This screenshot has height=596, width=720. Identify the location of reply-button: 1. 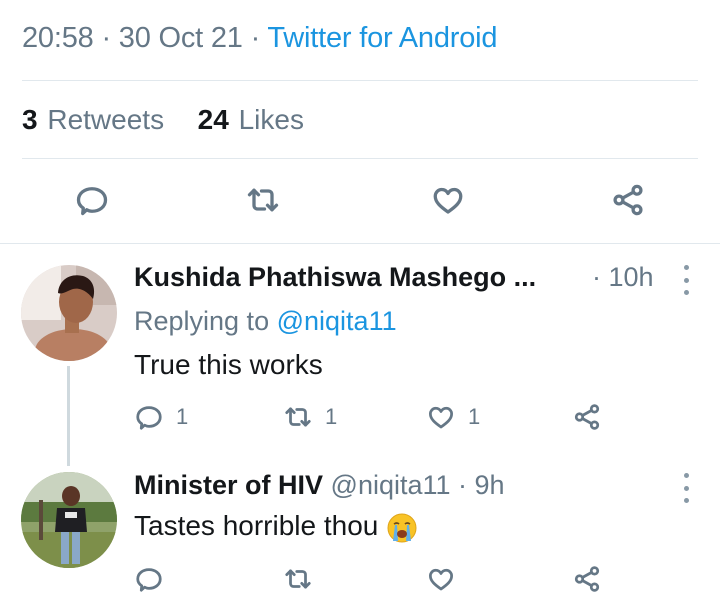
(161, 417).